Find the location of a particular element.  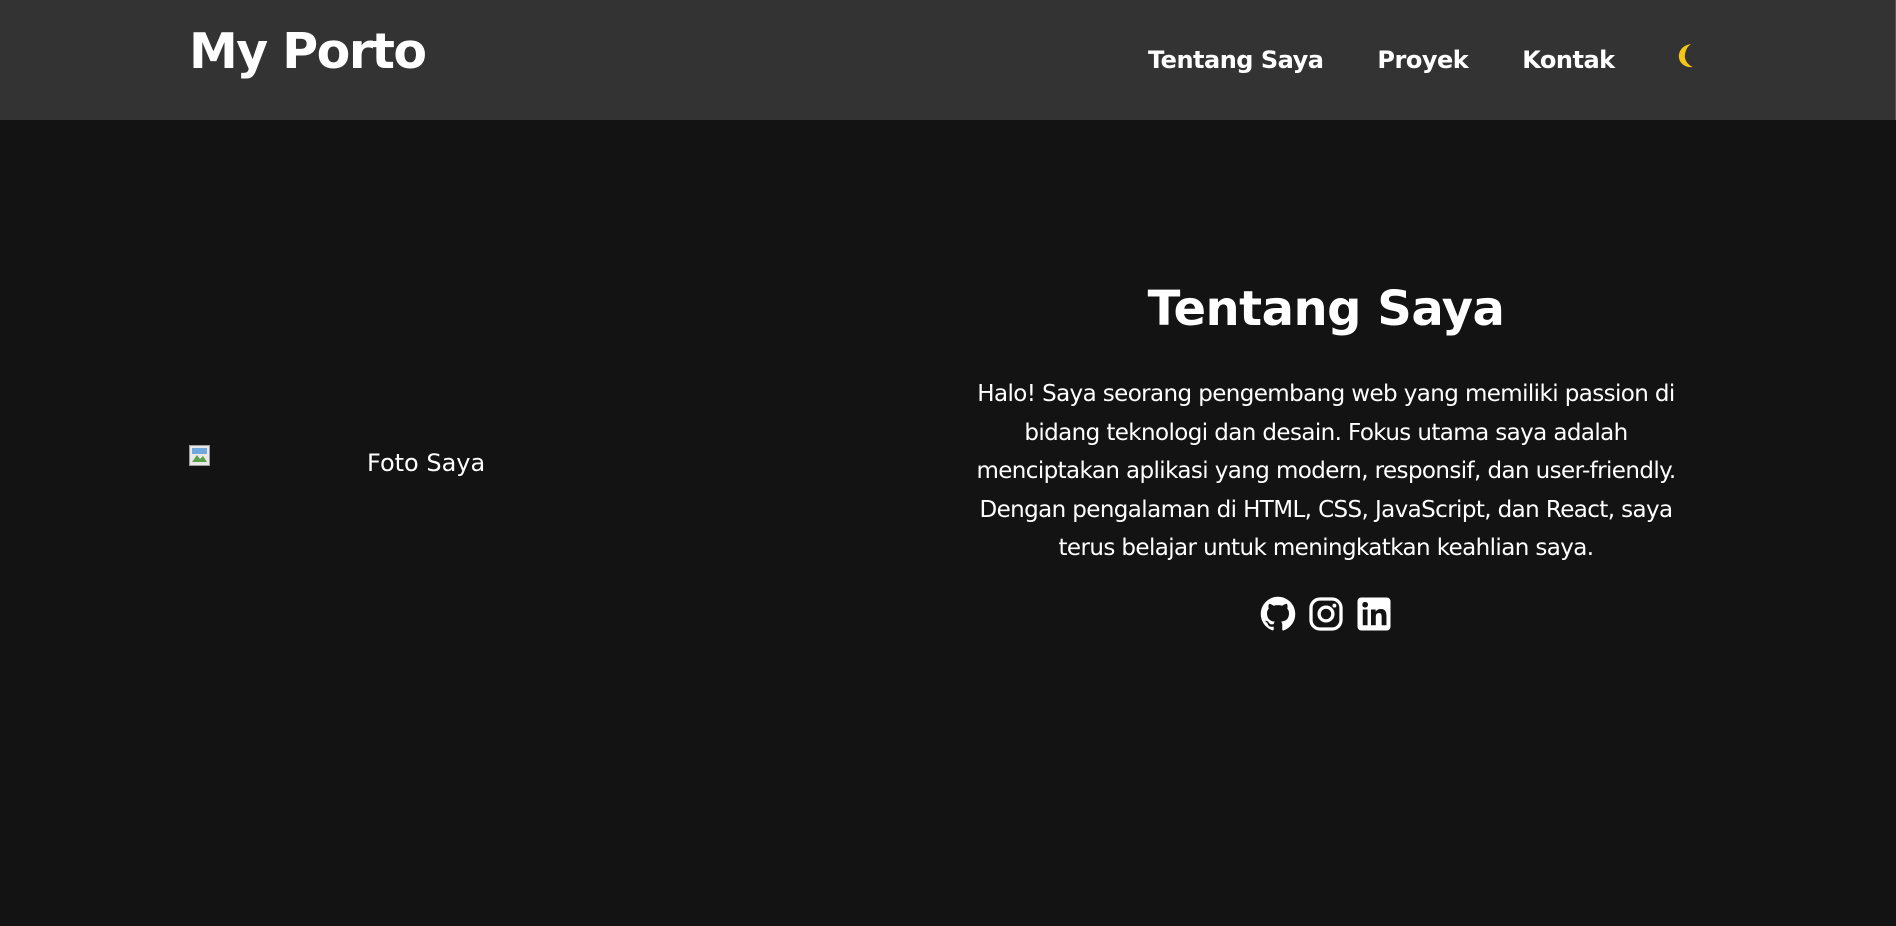

about-title: Tentang Saya is located at coordinates (1326, 309).